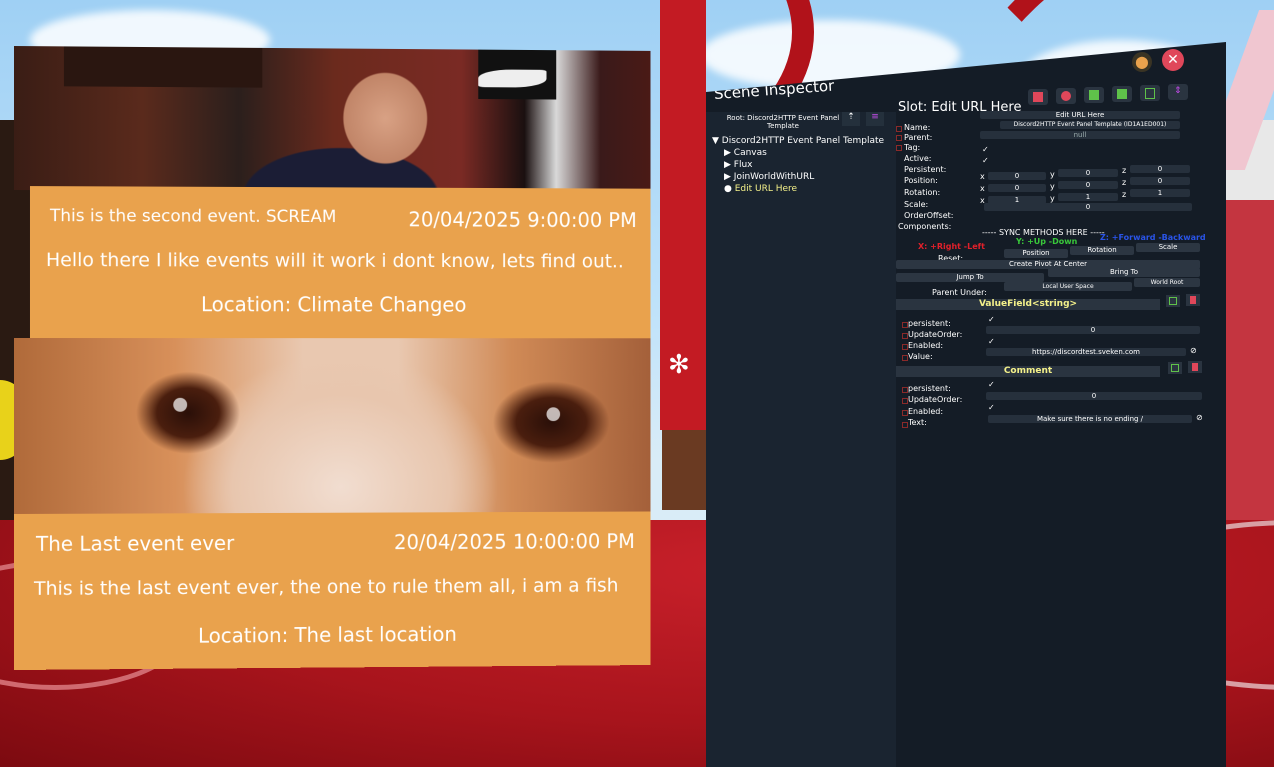  Describe the element at coordinates (985, 160) in the screenshot. I see `persistent-checkbox: ✓` at that location.